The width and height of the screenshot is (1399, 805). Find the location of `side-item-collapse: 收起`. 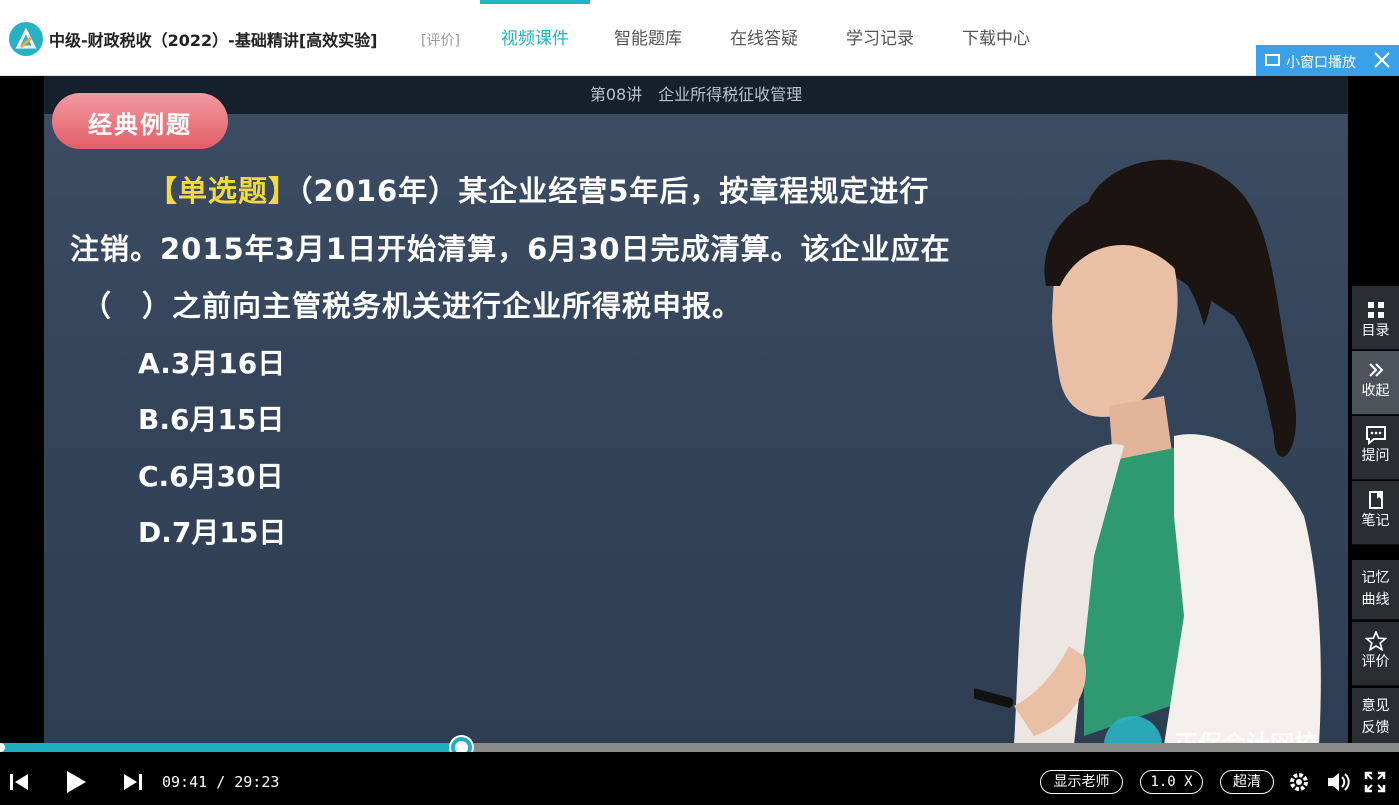

side-item-collapse: 收起 is located at coordinates (1375, 383).